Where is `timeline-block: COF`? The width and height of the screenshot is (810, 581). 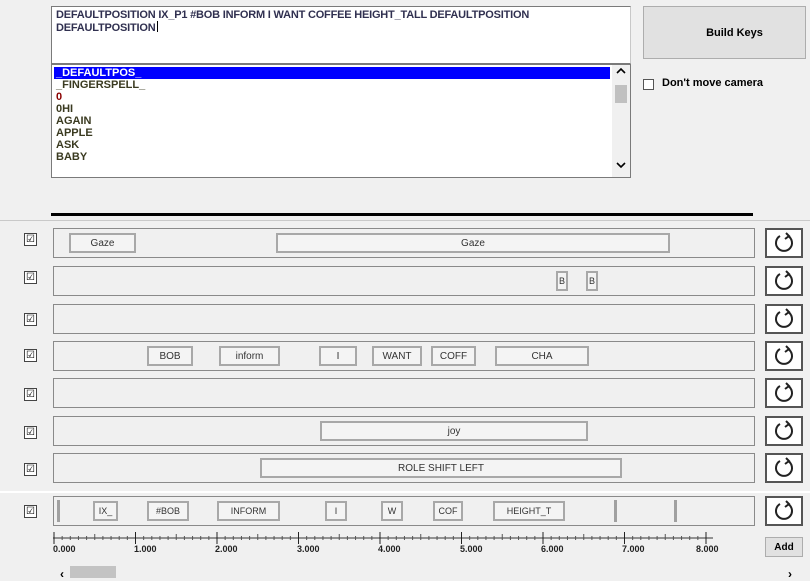 timeline-block: COF is located at coordinates (448, 511).